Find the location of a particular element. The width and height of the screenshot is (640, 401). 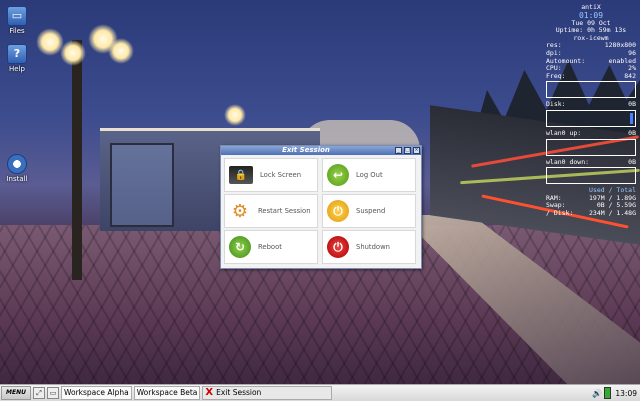

minimize-icon: _ is located at coordinates (398, 150).